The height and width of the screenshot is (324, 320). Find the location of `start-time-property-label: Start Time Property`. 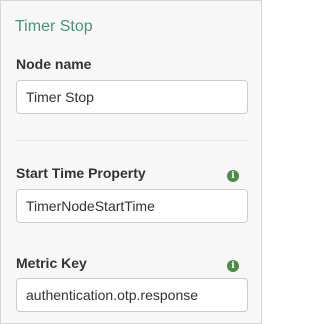

start-time-property-label: Start Time Property is located at coordinates (81, 173).